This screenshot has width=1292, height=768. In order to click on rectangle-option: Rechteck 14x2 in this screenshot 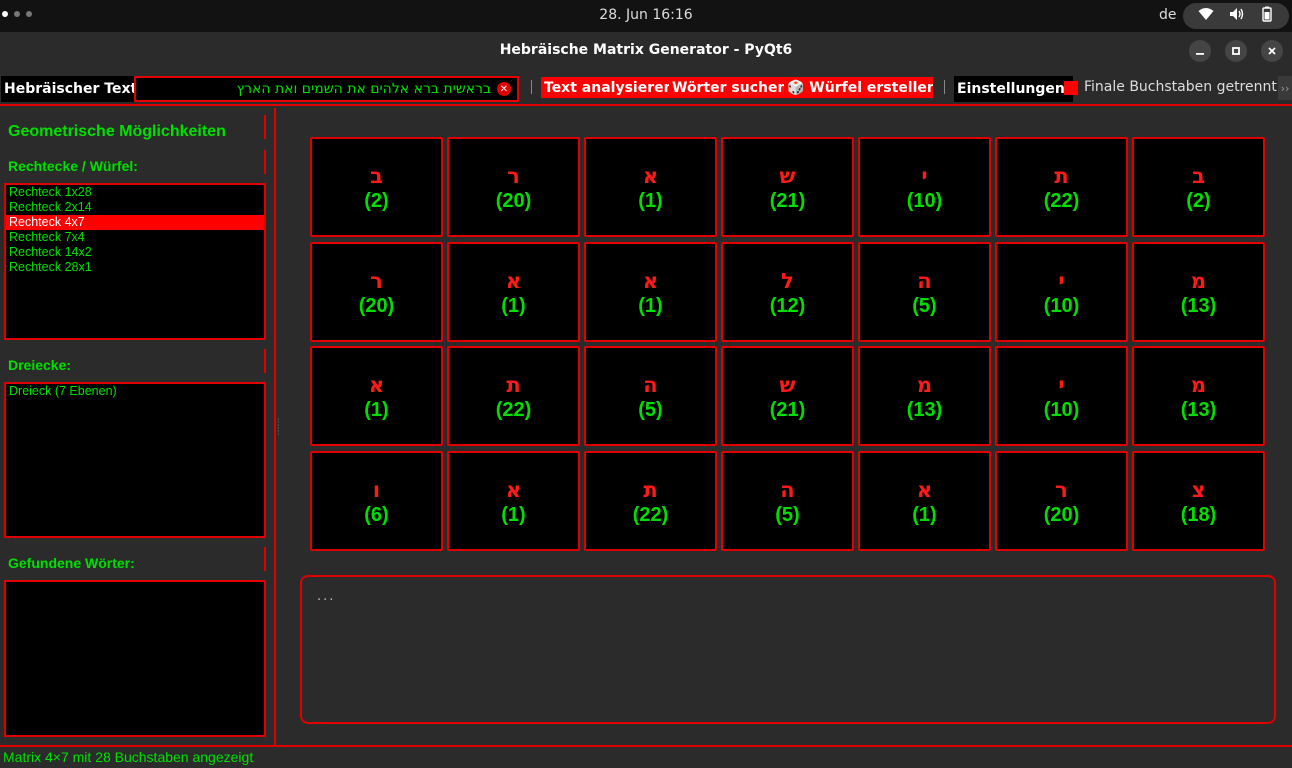, I will do `click(135, 252)`.